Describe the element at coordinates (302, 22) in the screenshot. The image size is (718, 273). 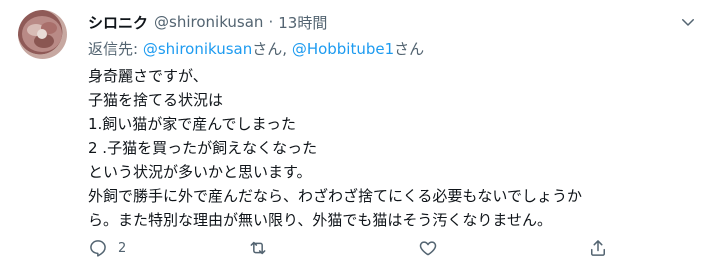
I see `timestamp: 13時間` at that location.